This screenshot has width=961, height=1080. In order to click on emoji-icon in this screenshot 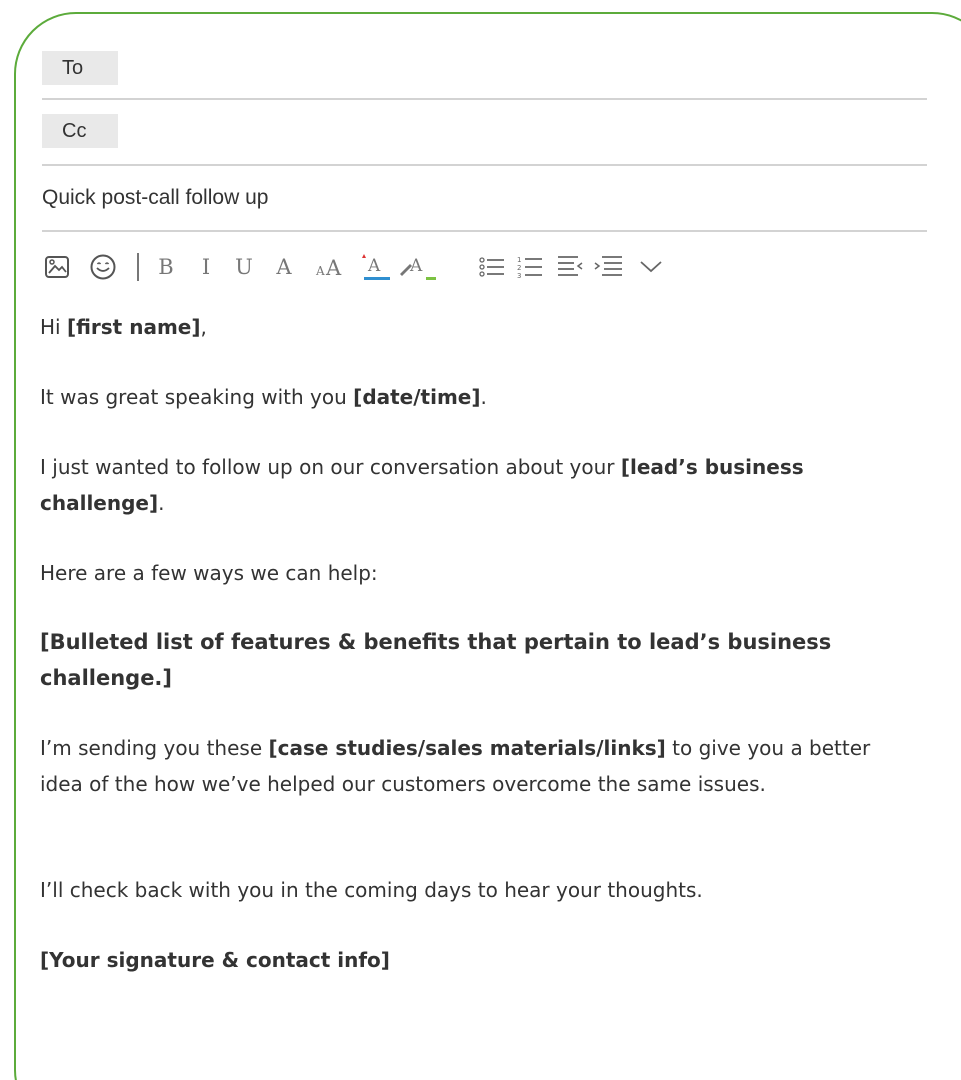, I will do `click(103, 267)`.